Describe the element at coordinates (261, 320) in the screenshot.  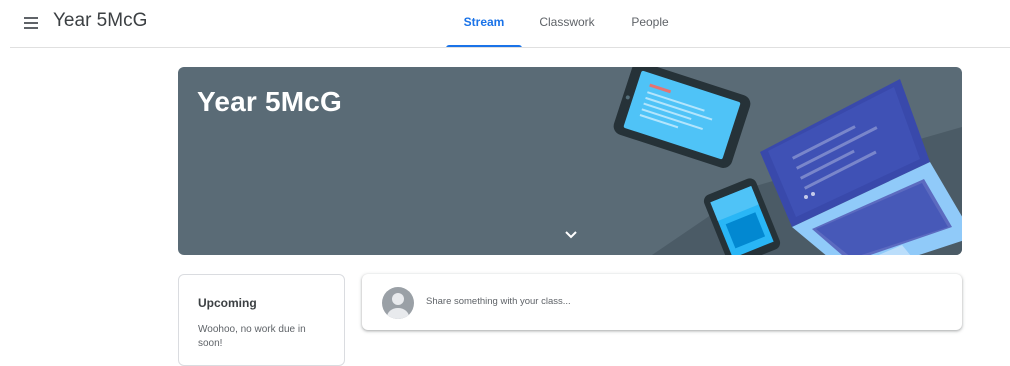
I see `upcoming-card: Upcoming Woohoo, no work due in soon!` at that location.